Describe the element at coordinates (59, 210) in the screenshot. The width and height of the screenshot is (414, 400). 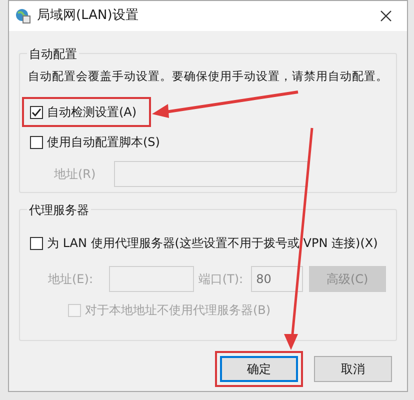
I see `group-title: 代理服务器` at that location.